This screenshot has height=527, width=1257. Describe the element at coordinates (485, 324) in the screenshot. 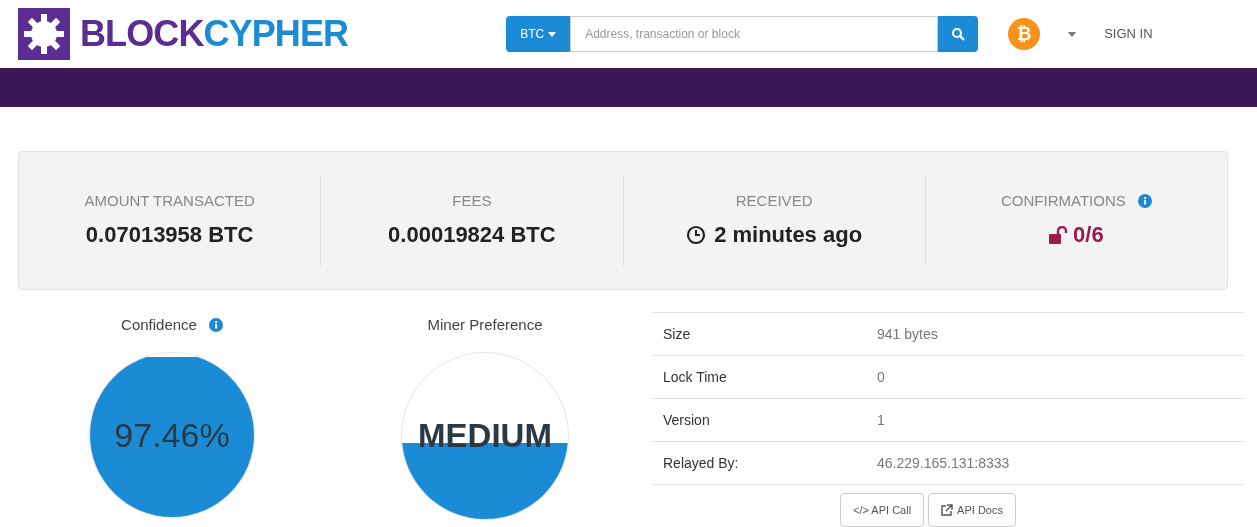

I see `gauge-title: Miner Preference` at that location.